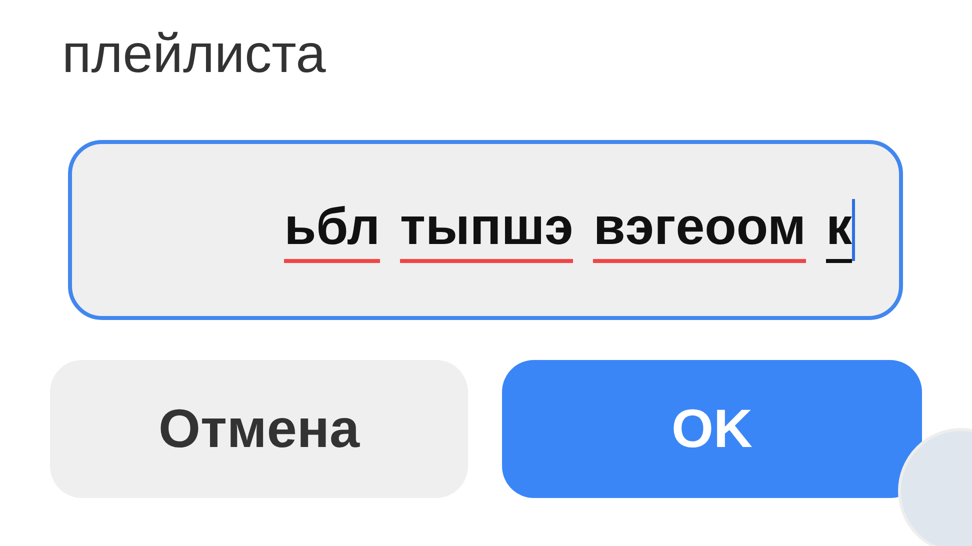 This screenshot has width=972, height=546. I want to click on dialog-button: OK, so click(712, 429).